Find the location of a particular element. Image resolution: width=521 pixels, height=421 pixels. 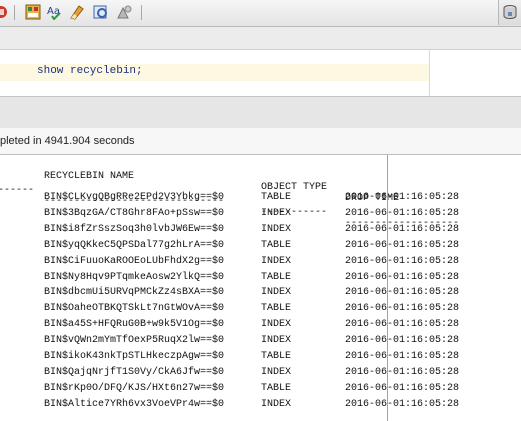

database-icon is located at coordinates (510, 12).